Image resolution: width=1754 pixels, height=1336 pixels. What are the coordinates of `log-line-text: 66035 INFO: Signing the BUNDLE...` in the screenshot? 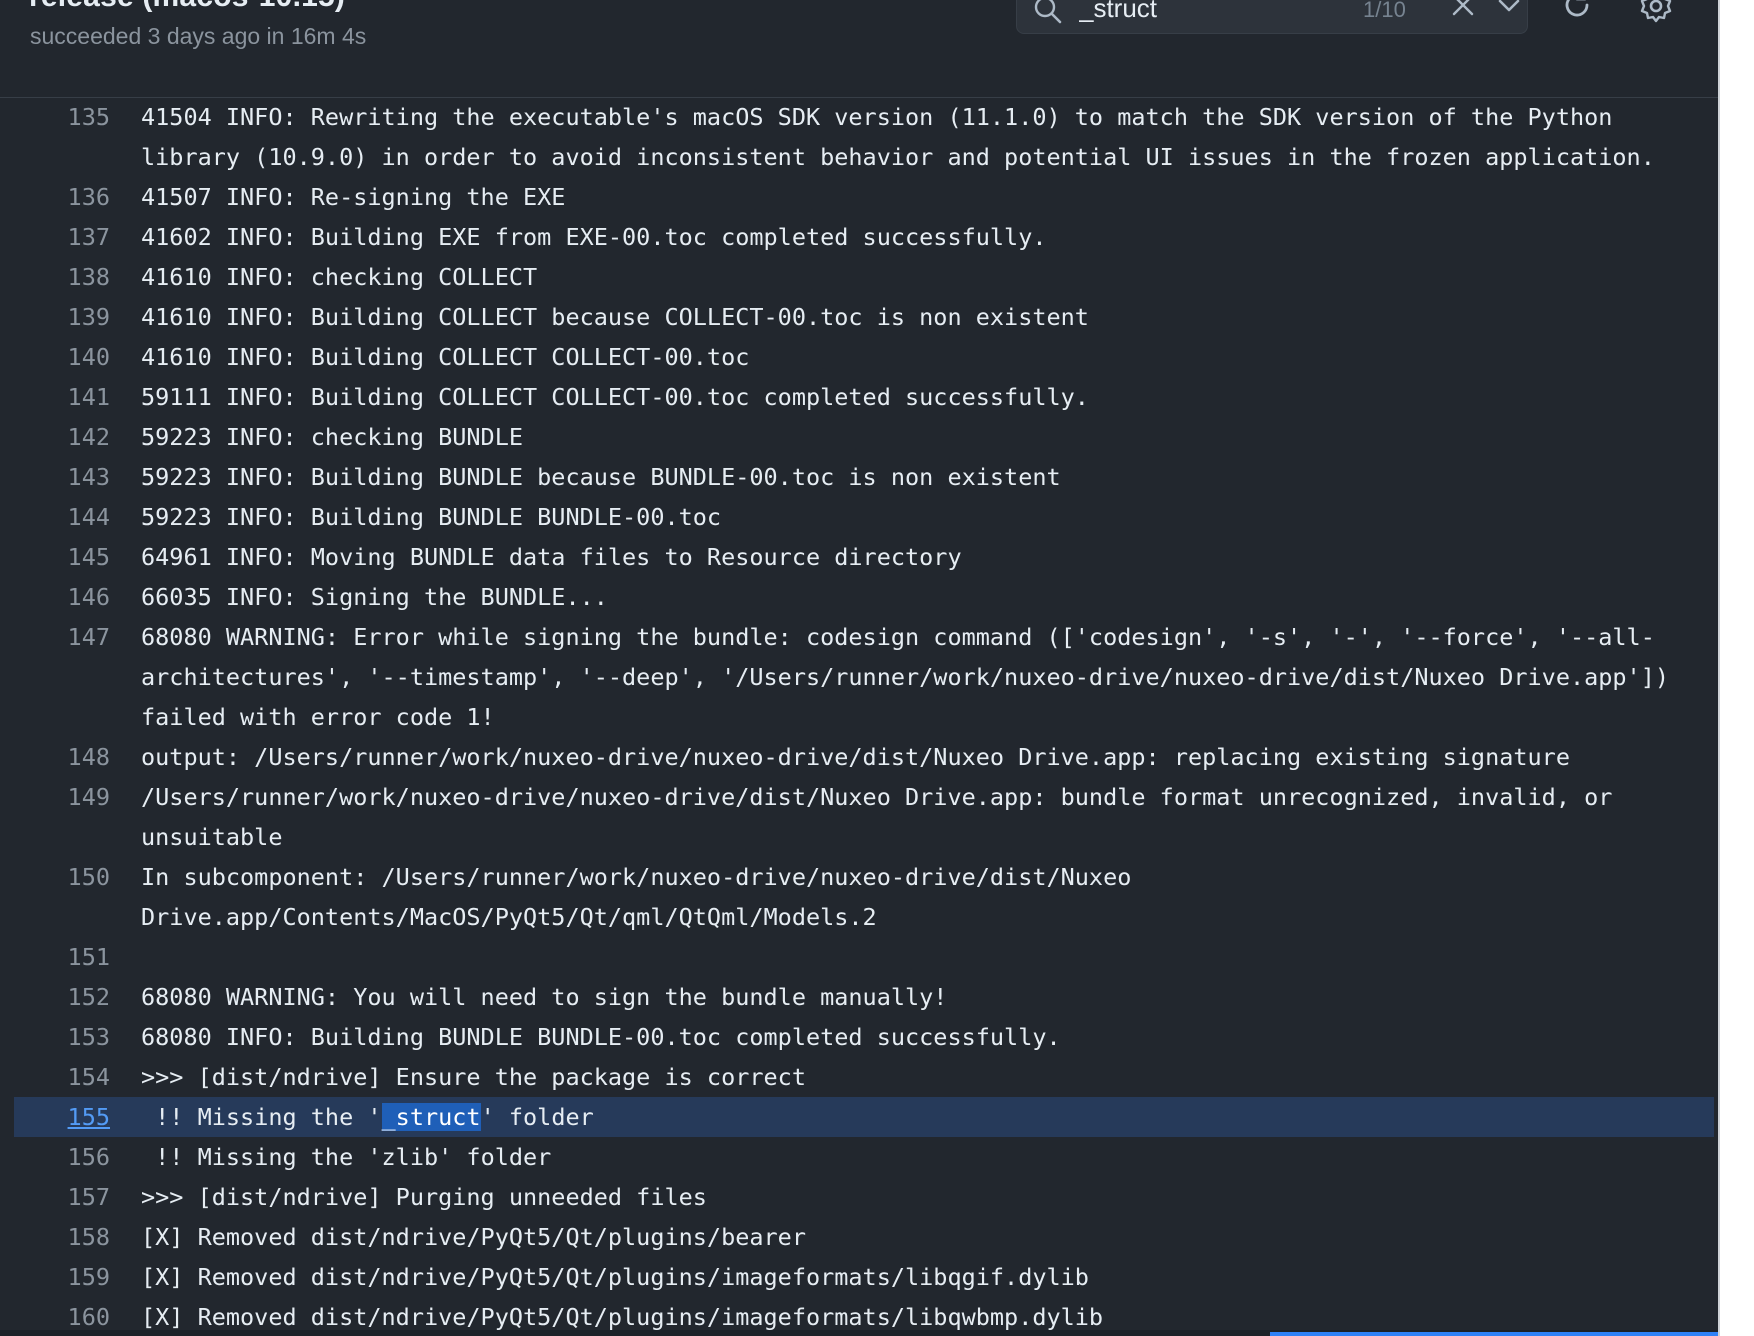 It's located at (374, 597).